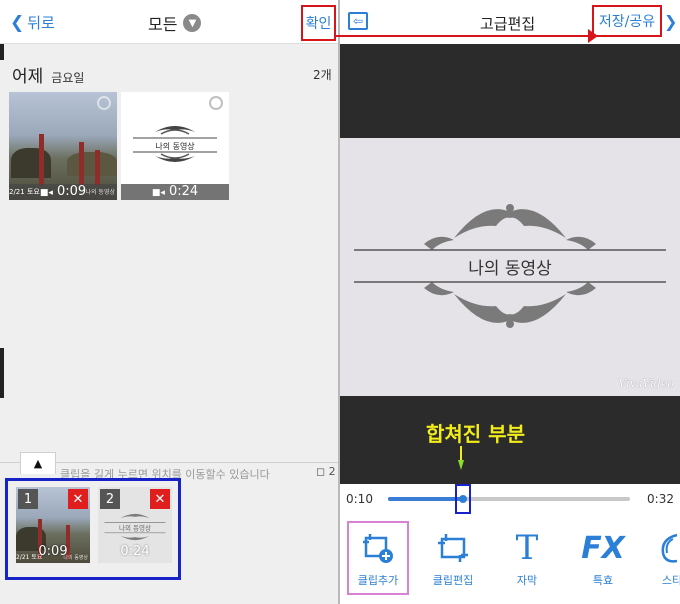 The height and width of the screenshot is (604, 680). I want to click on tool-clip-edit: 클립편집, so click(453, 558).